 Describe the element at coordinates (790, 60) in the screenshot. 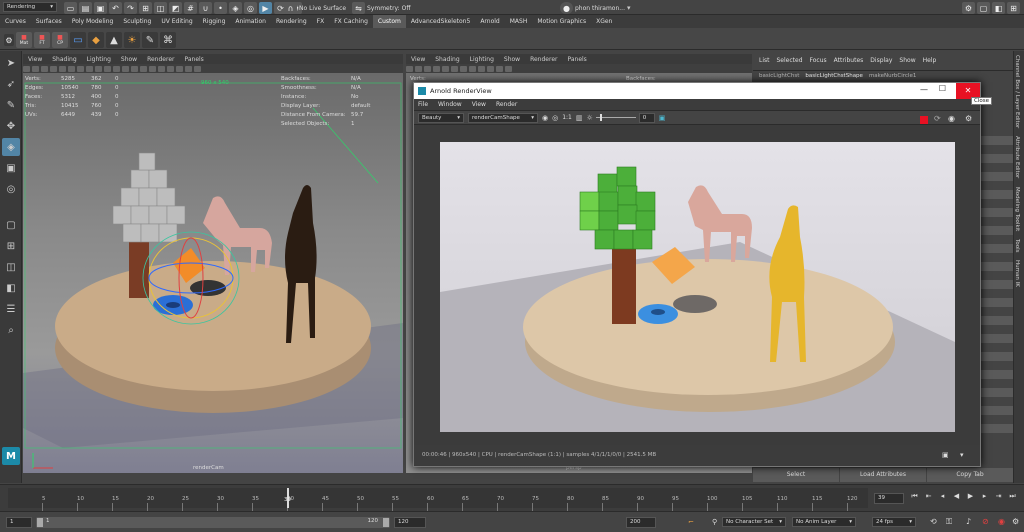

I see `attr-menu-selected: Selected` at that location.